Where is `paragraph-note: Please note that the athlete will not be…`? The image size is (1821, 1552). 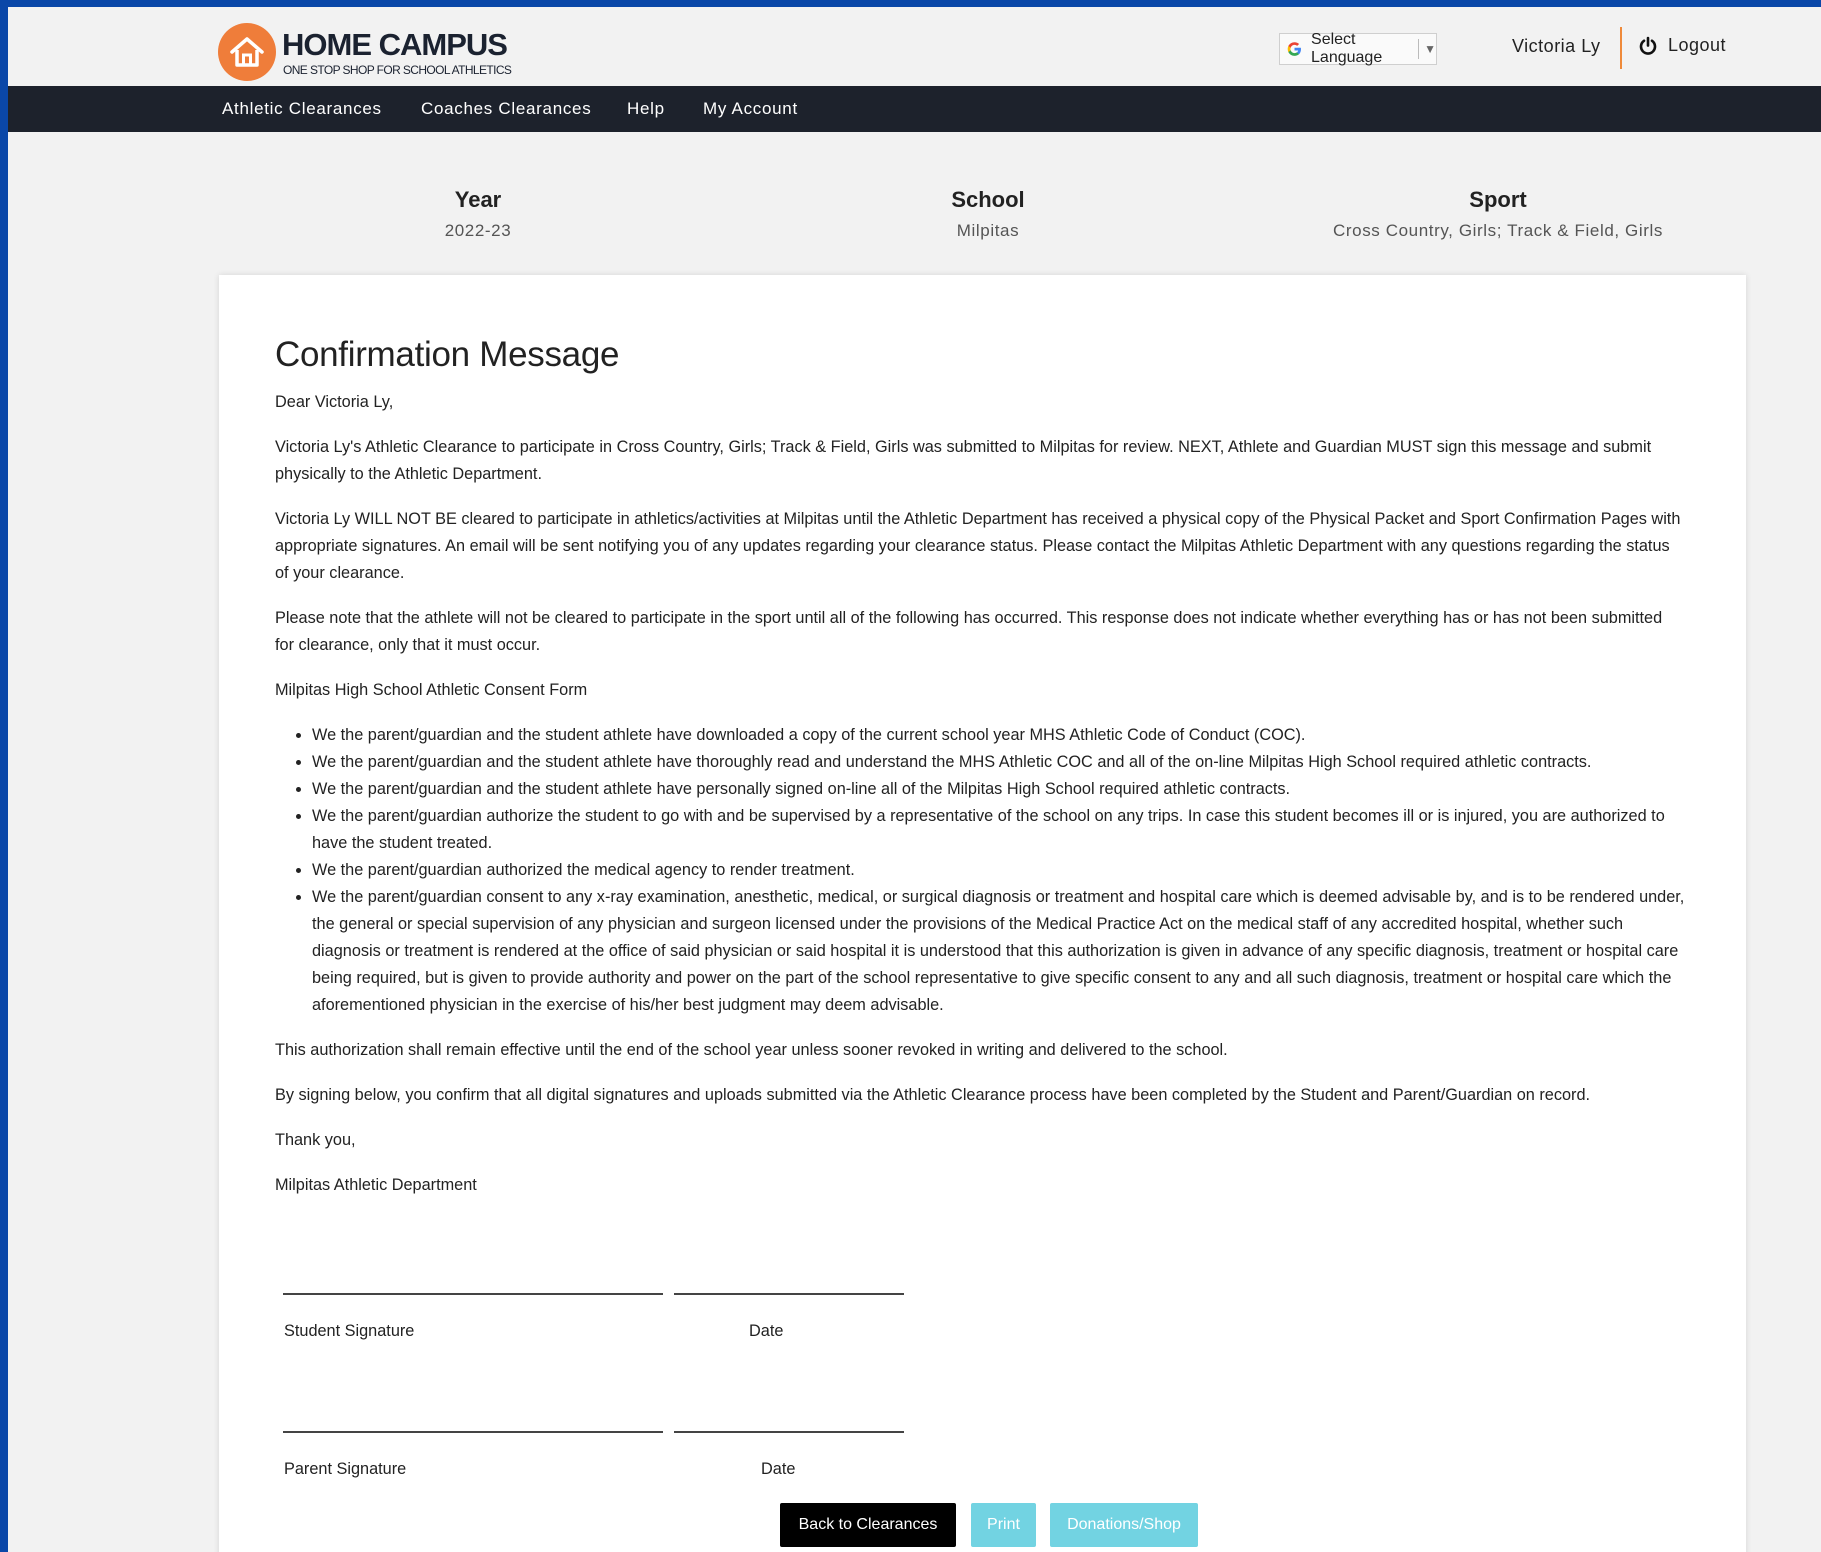
paragraph-note: Please note that the athlete will not be… is located at coordinates (969, 631).